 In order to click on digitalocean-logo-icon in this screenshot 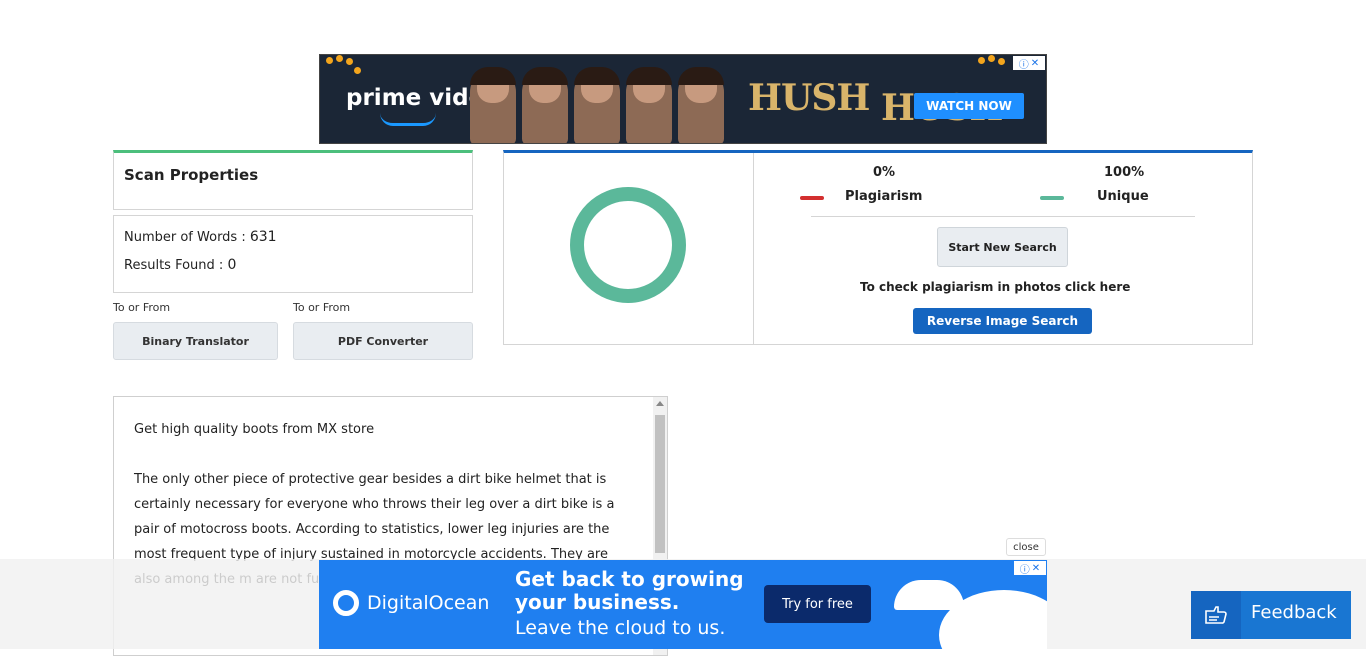, I will do `click(346, 603)`.